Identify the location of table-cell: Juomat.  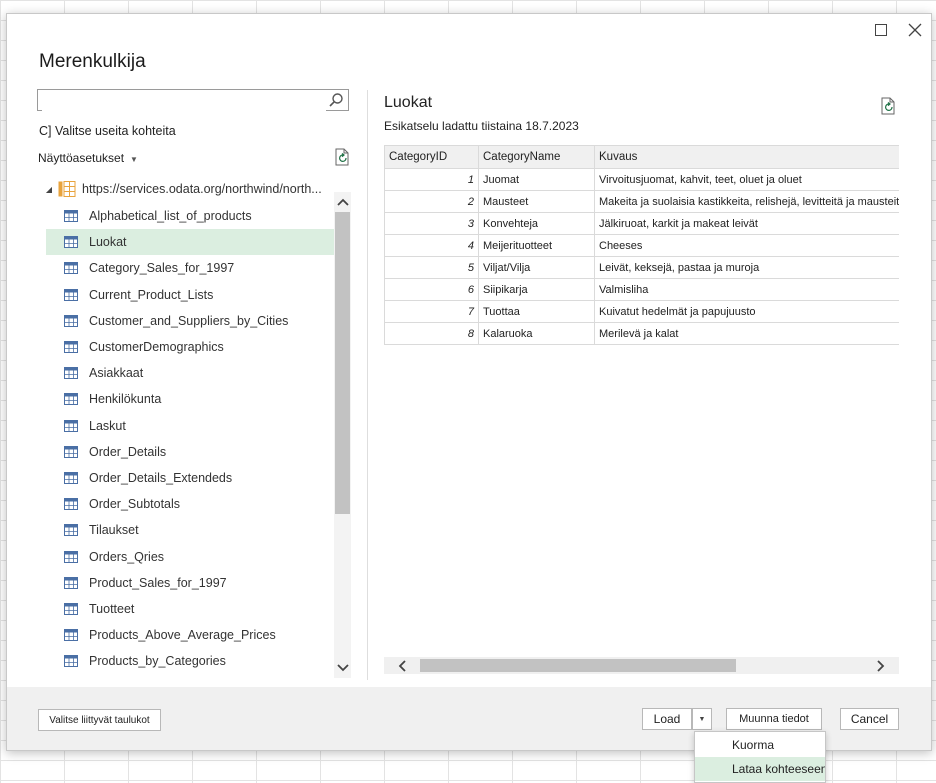
(536, 179).